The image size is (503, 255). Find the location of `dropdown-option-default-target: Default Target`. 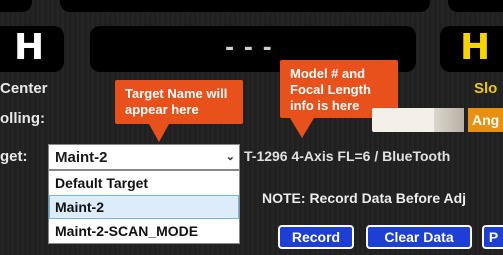

dropdown-option-default-target: Default Target is located at coordinates (144, 183).